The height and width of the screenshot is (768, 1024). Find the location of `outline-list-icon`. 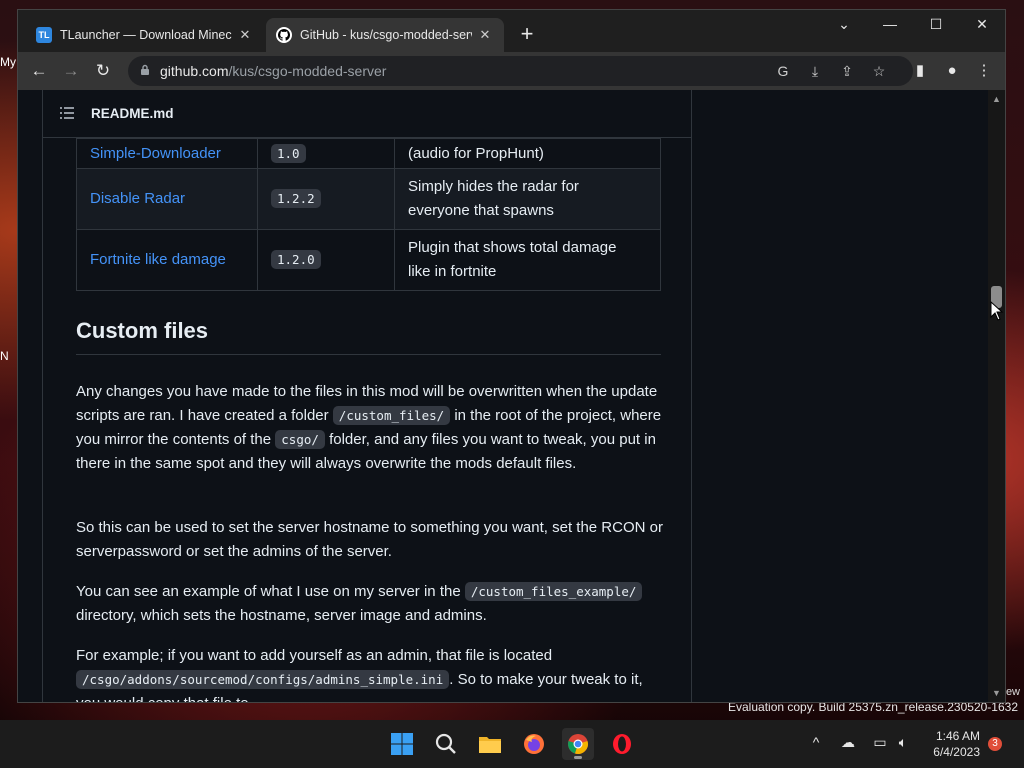

outline-list-icon is located at coordinates (67, 113).